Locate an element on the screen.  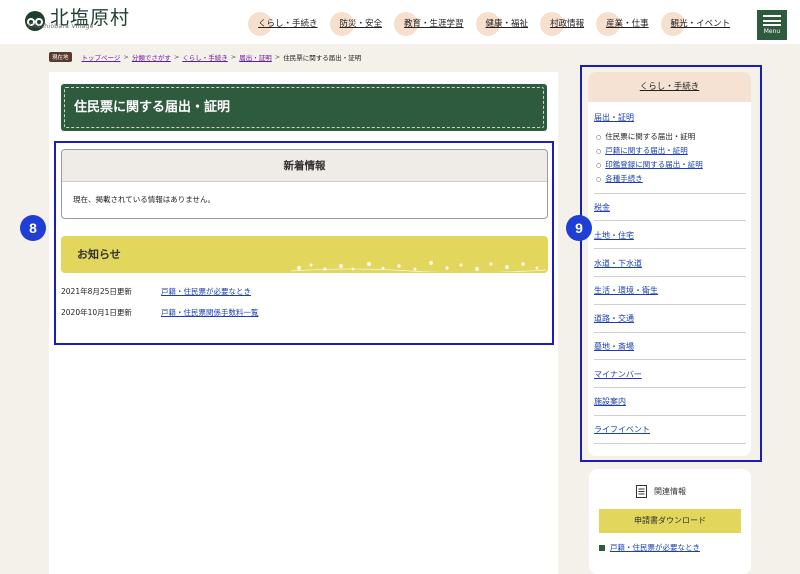
nav-item-kyouiku: 教育・生涯学習 is located at coordinates (429, 24).